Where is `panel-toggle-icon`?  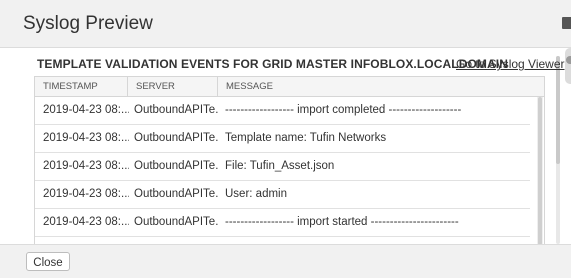
panel-toggle-icon is located at coordinates (566, 23).